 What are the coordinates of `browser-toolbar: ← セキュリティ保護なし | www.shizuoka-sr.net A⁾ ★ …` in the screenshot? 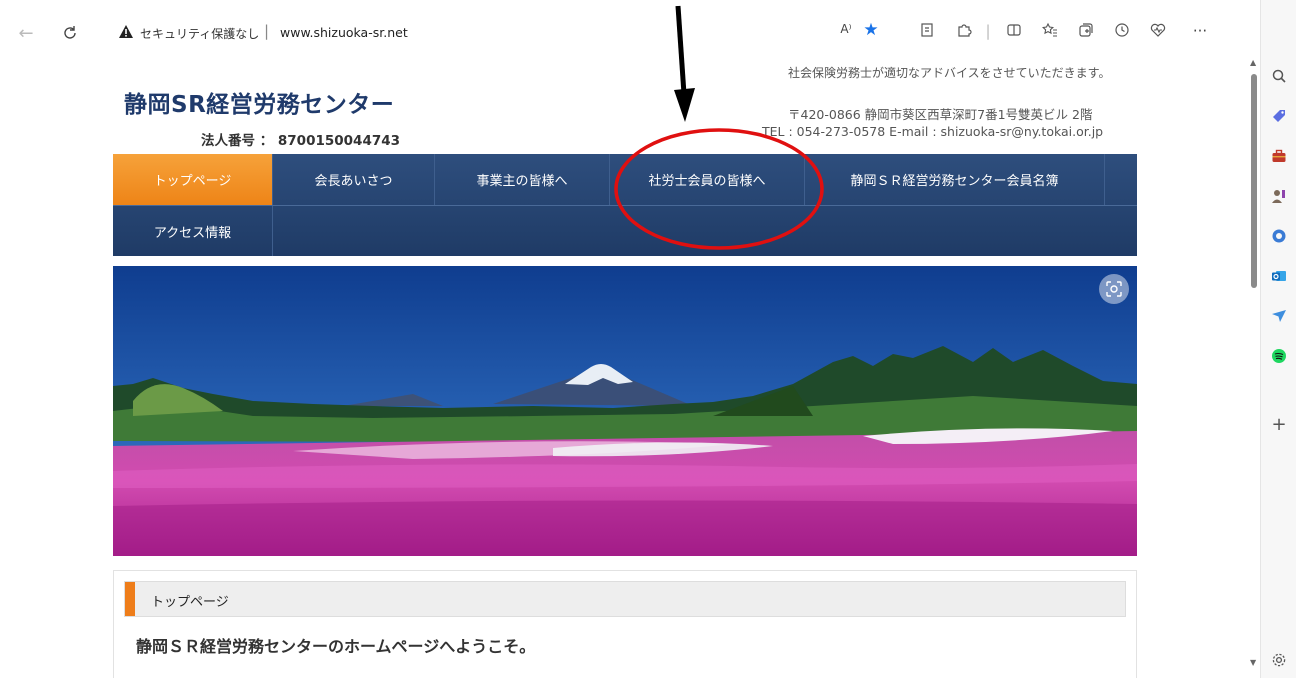 It's located at (648, 25).